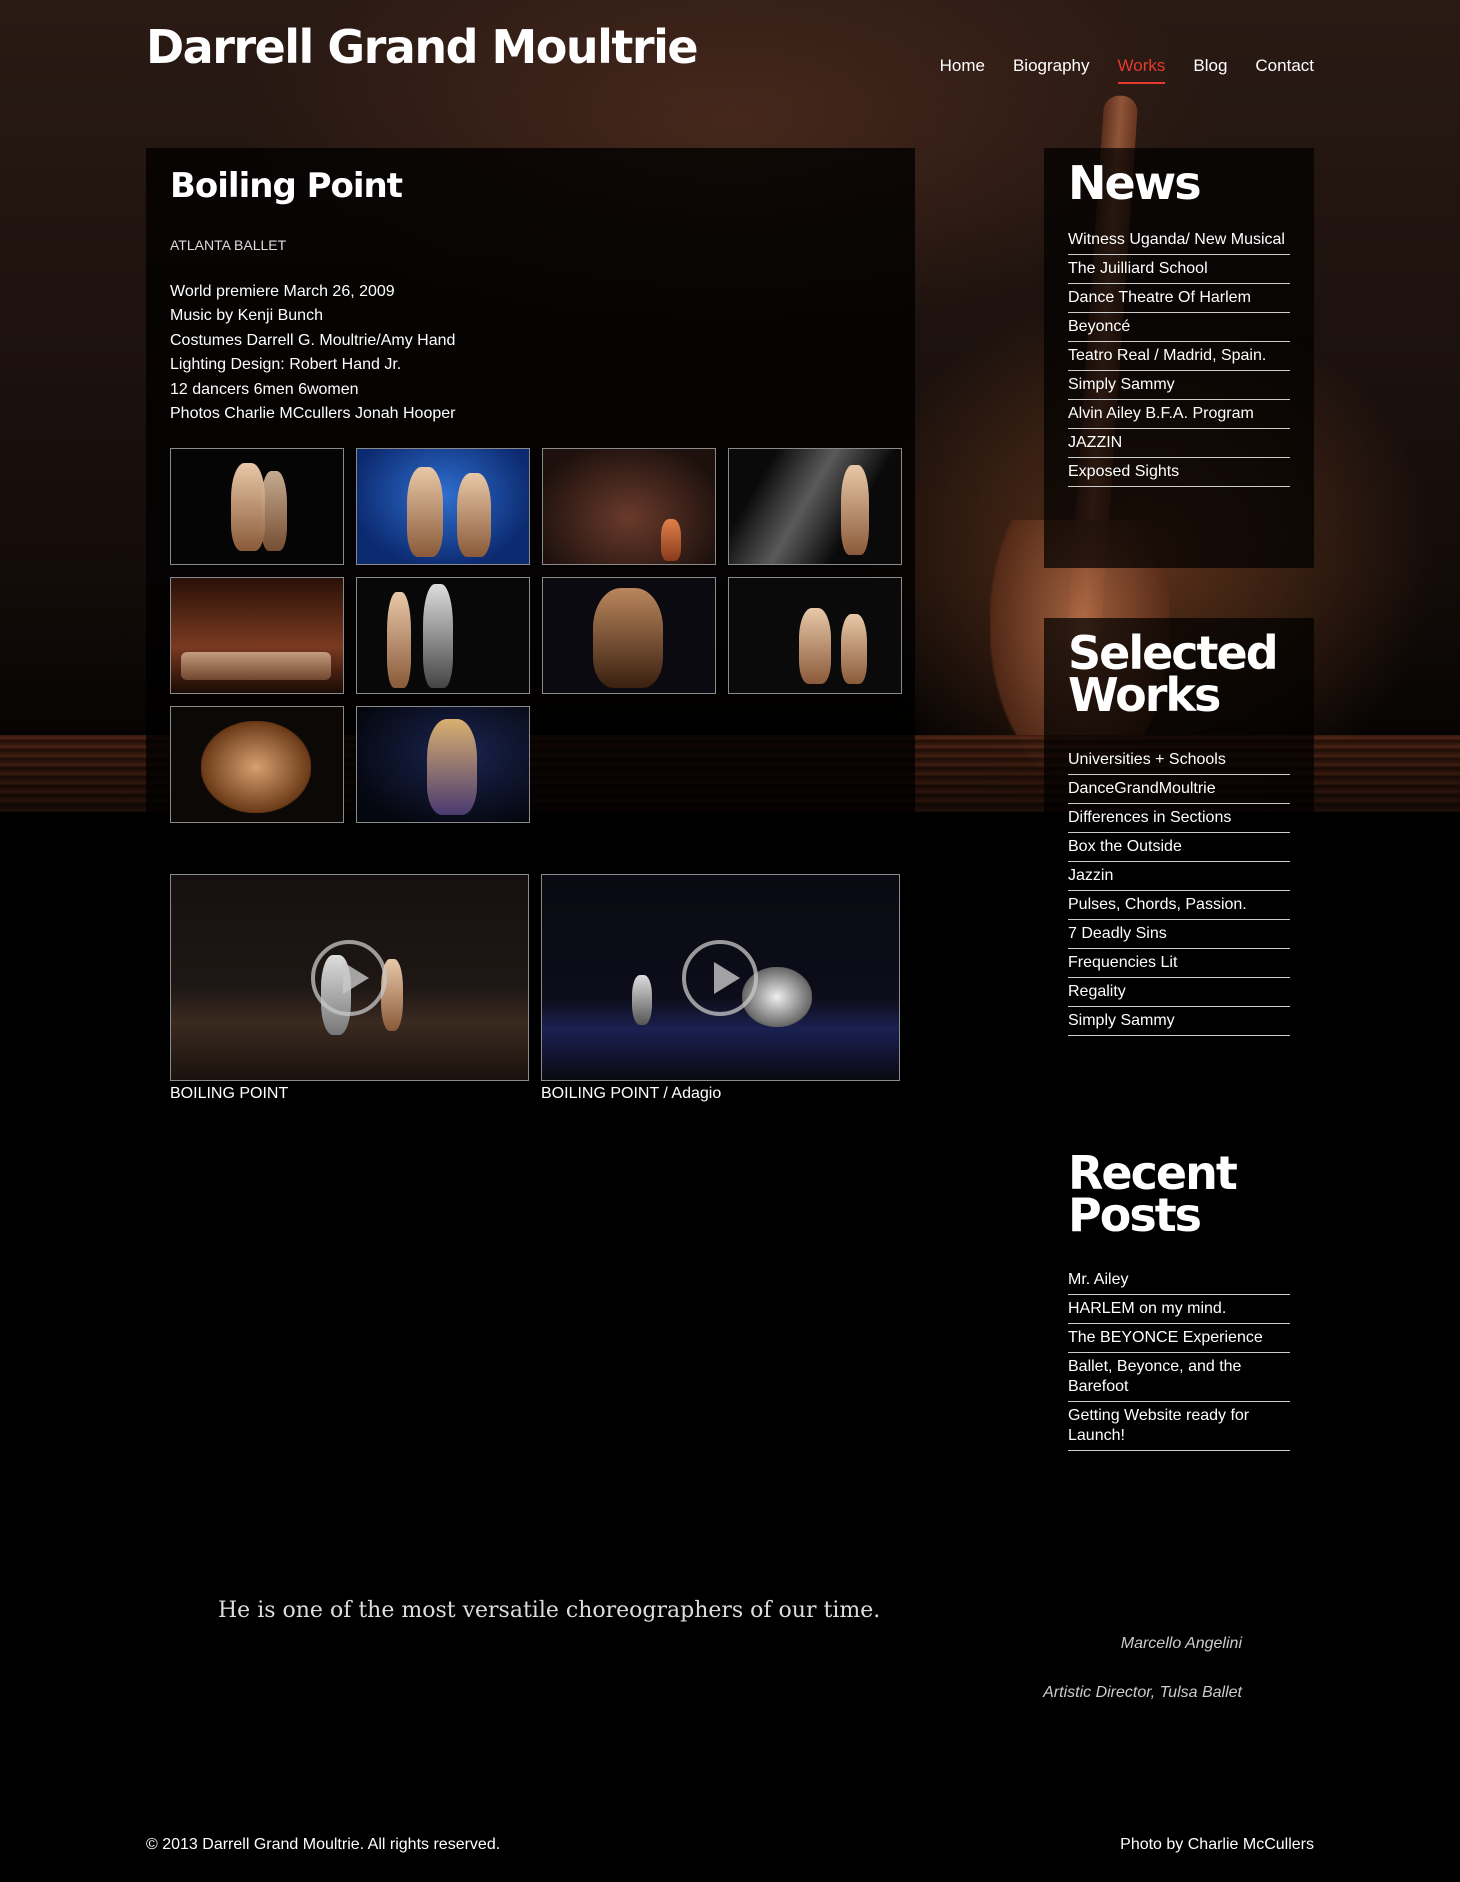 The width and height of the screenshot is (1460, 1882). Describe the element at coordinates (286, 186) in the screenshot. I see `work-title: Boiling Point` at that location.